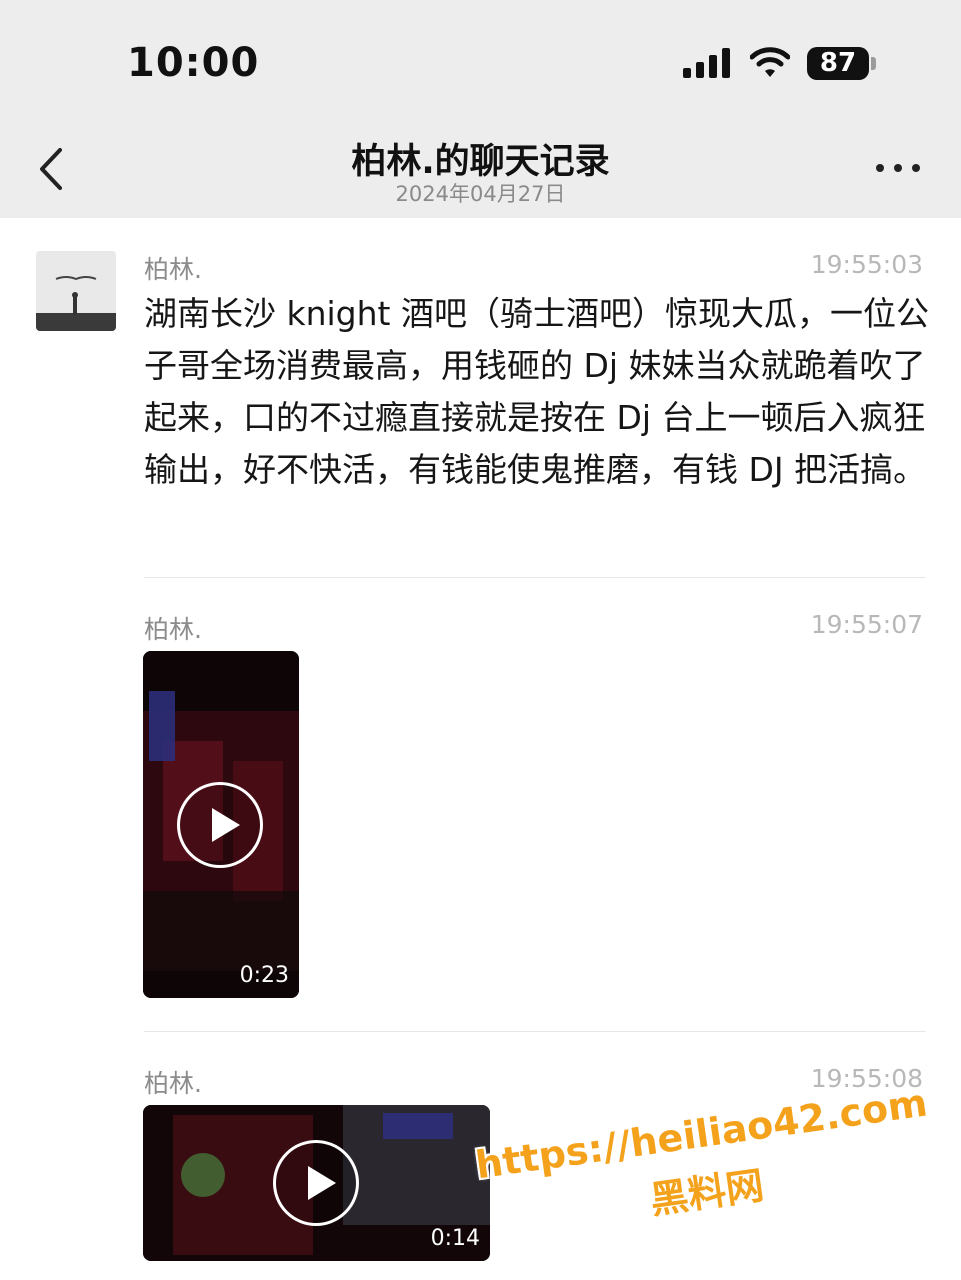 The width and height of the screenshot is (961, 1280). I want to click on avatar-image, so click(76, 291).